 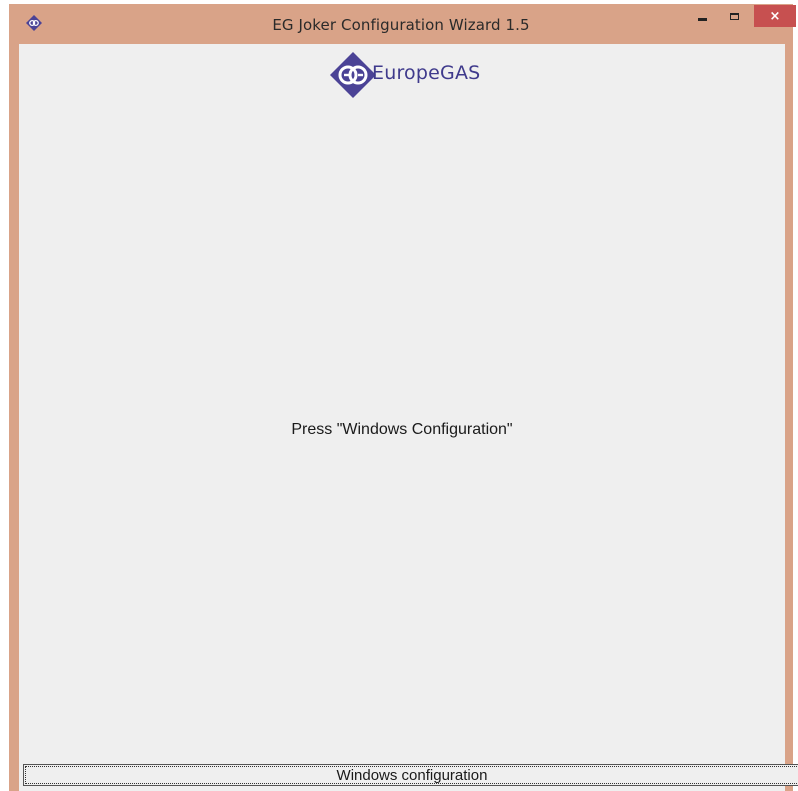 I want to click on windows-configuration-label: Windows configuration, so click(x=412, y=775).